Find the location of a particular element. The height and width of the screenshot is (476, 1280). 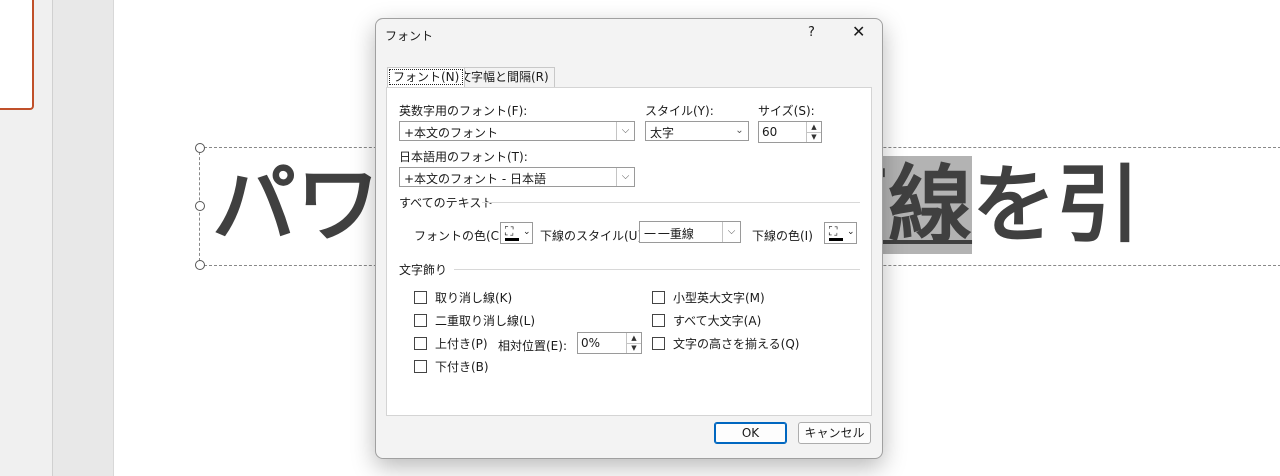

subscript-checkbox: 下付き(B) is located at coordinates (451, 366).